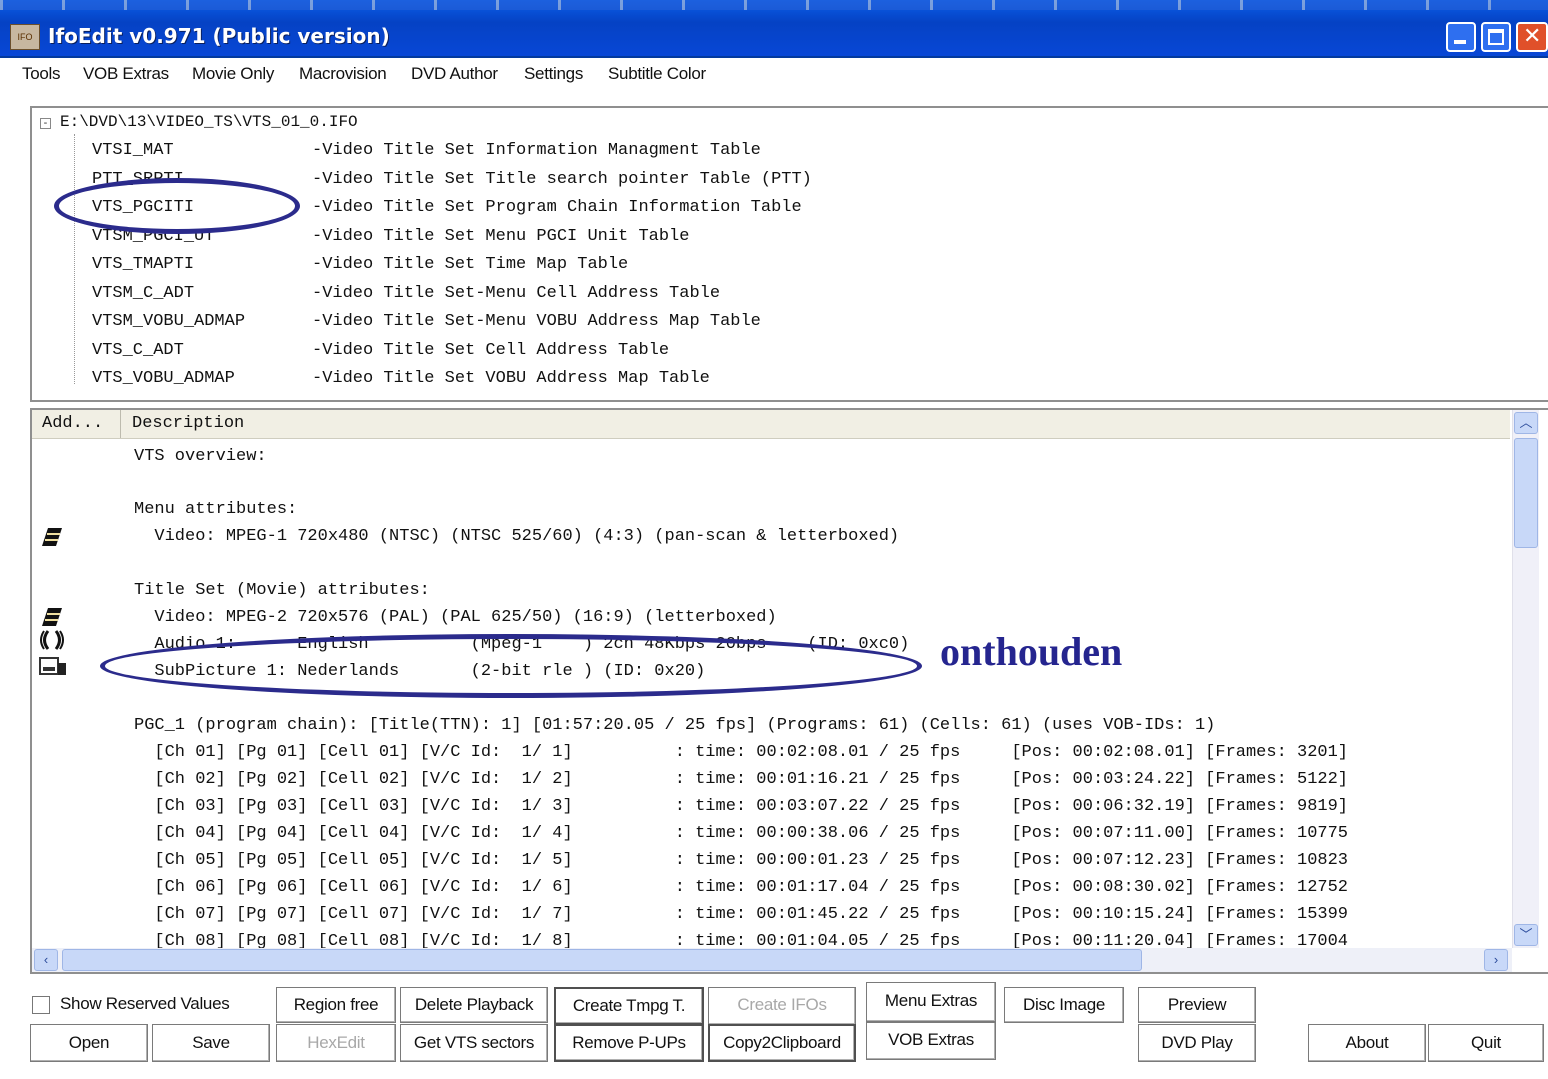 The image size is (1548, 1079). Describe the element at coordinates (336, 1005) in the screenshot. I see `region-free-button: Region free` at that location.